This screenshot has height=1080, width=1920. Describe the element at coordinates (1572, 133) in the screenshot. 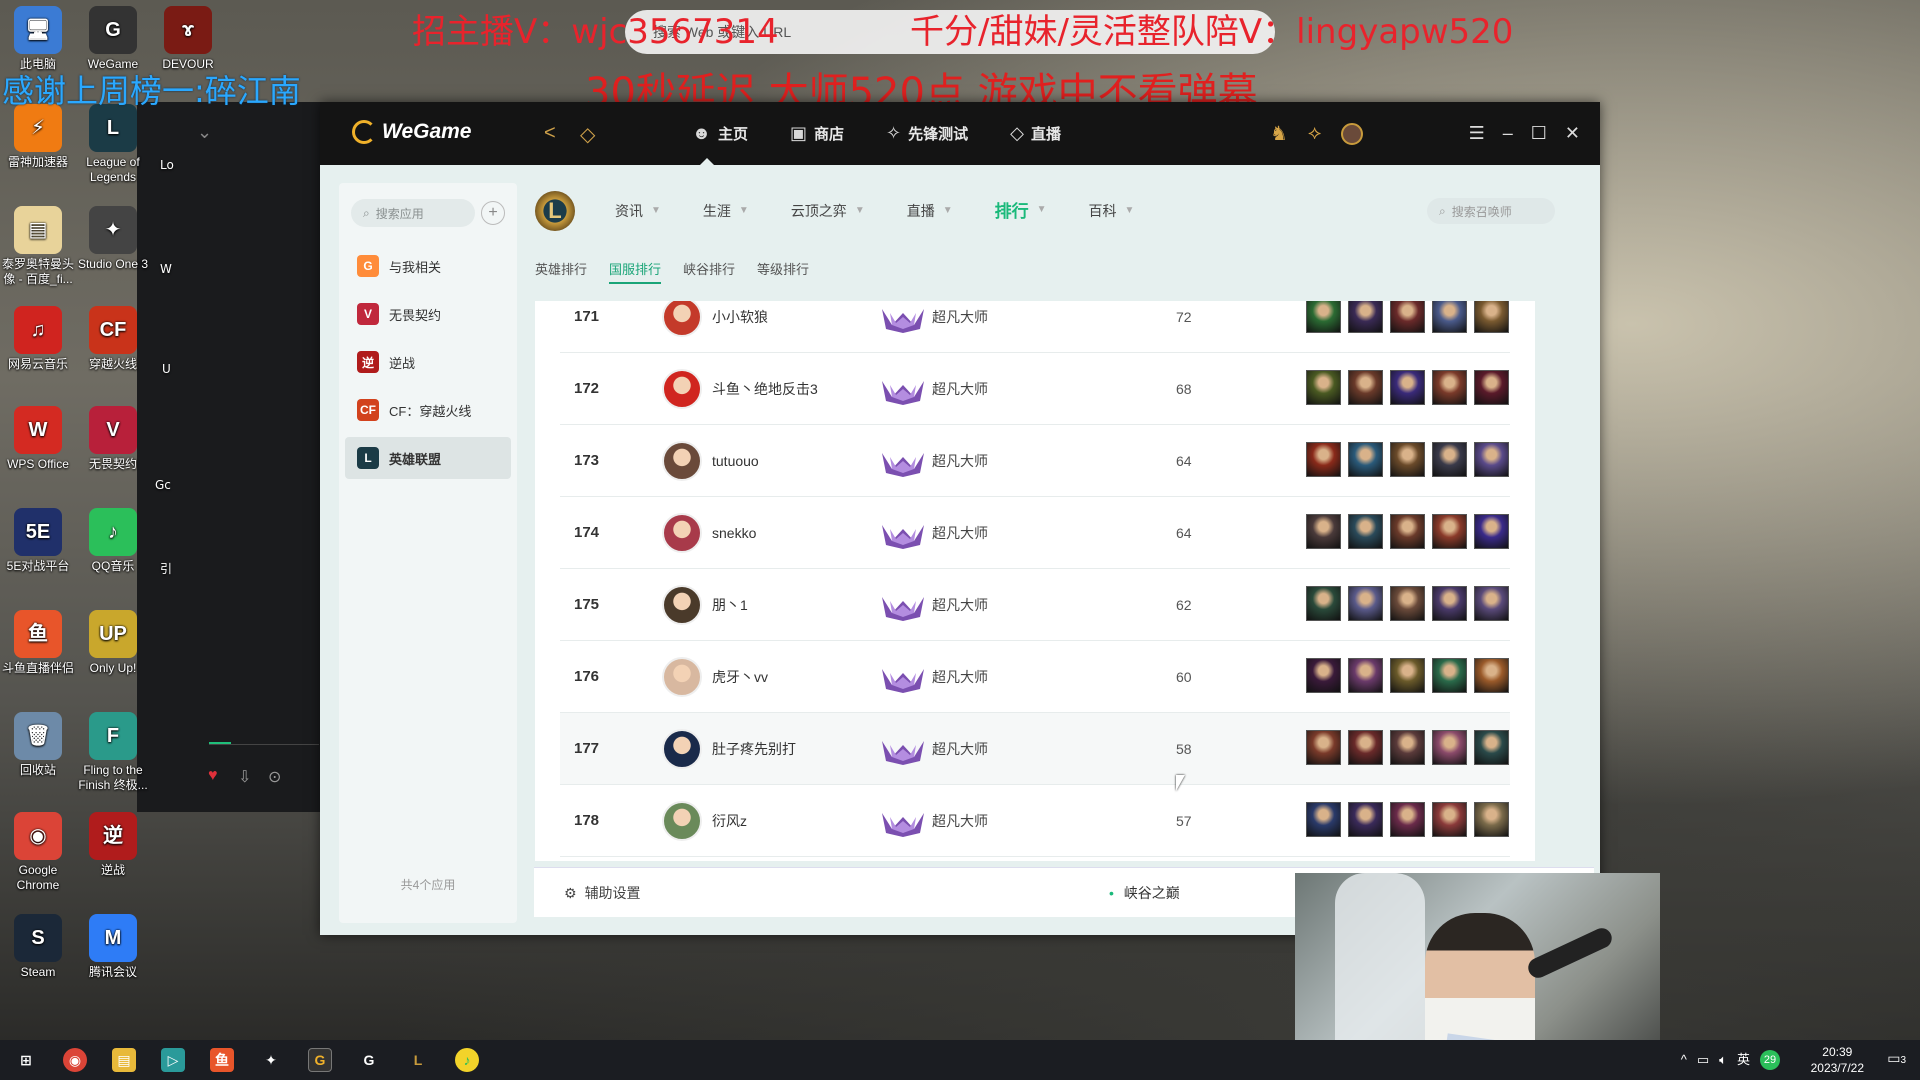

I see `close-icon: ✕` at that location.